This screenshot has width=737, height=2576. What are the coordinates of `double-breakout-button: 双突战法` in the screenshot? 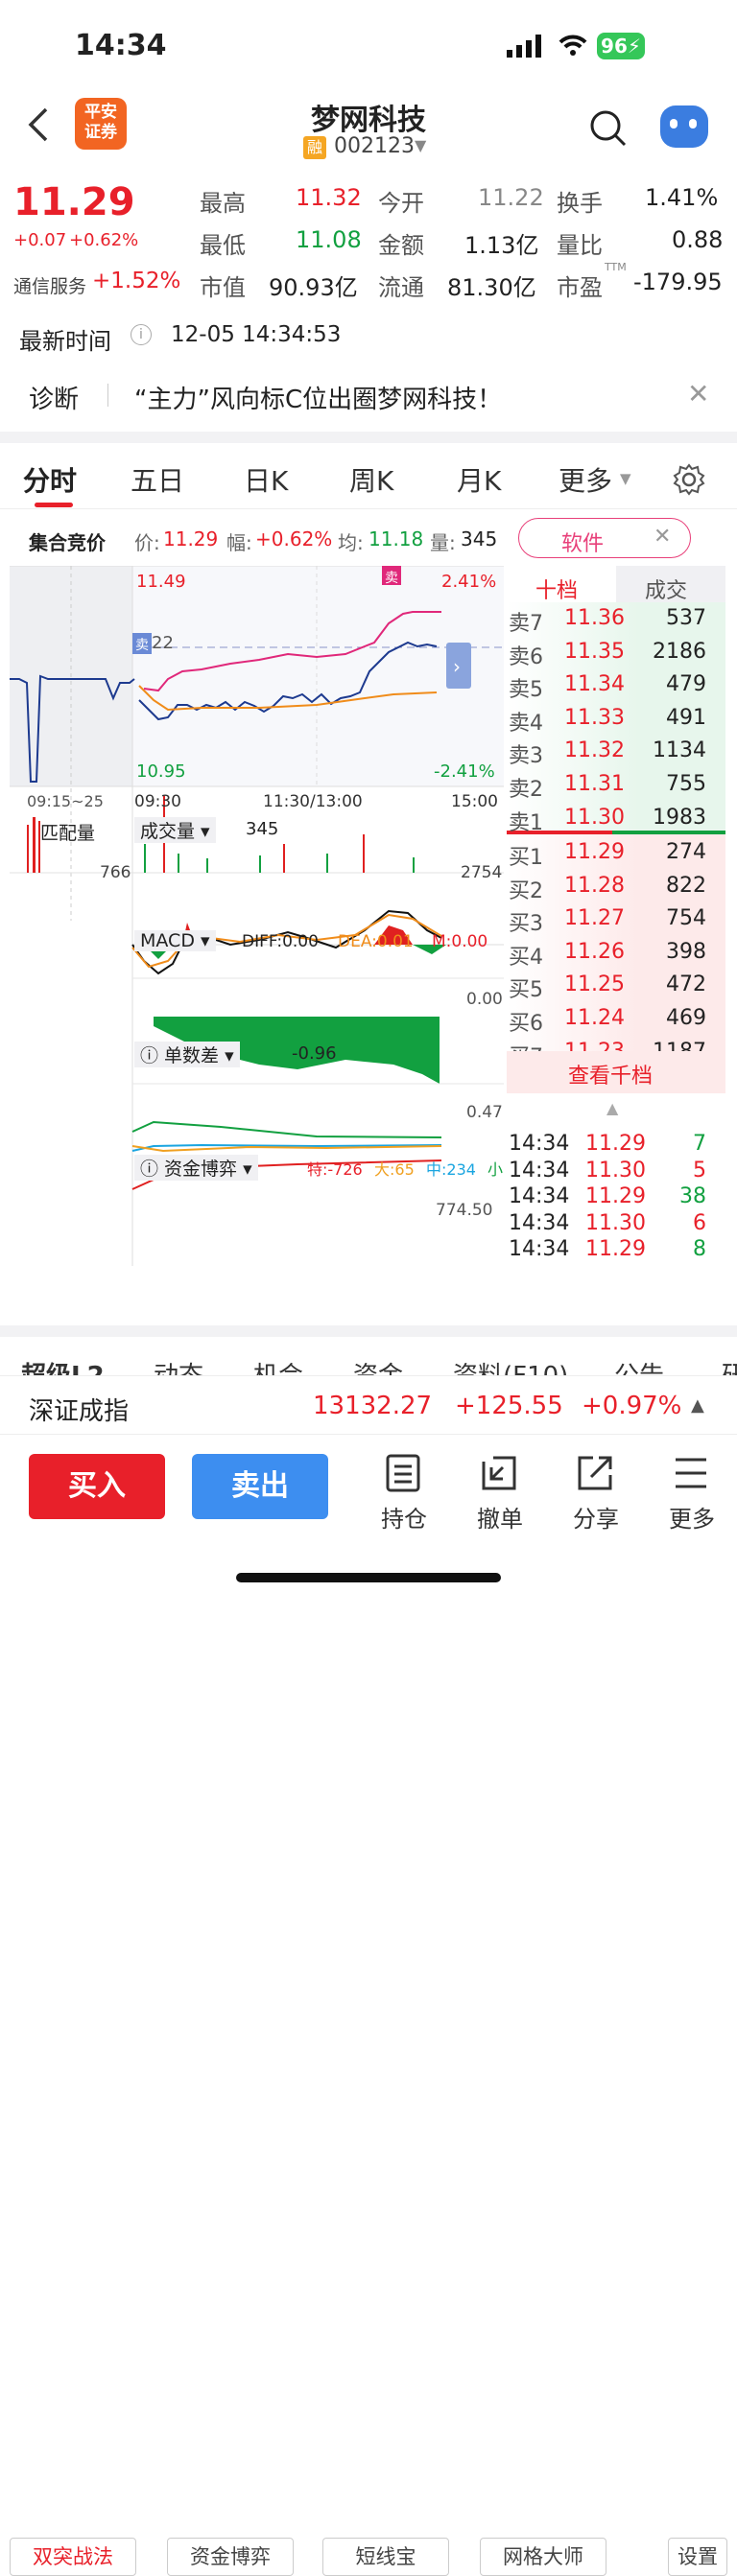 It's located at (73, 2557).